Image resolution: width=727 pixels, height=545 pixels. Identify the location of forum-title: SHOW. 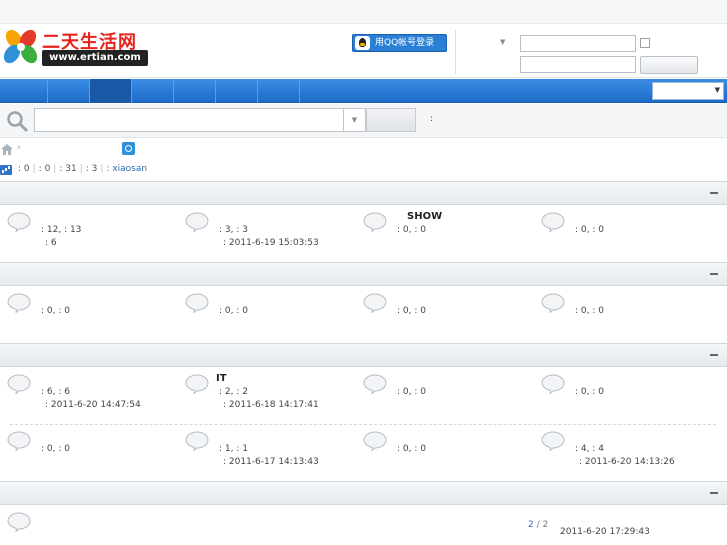
(424, 216).